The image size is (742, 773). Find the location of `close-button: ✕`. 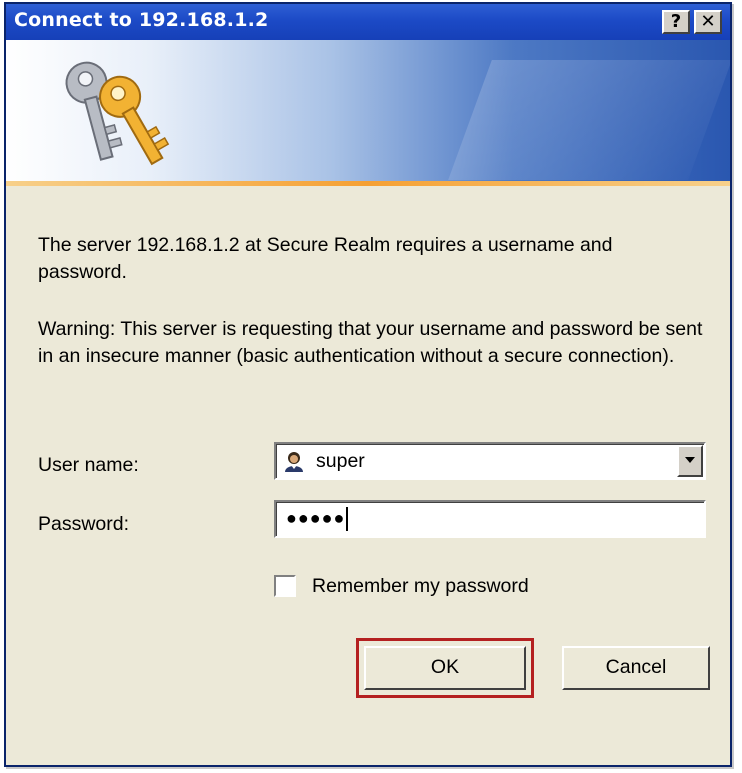

close-button: ✕ is located at coordinates (708, 22).